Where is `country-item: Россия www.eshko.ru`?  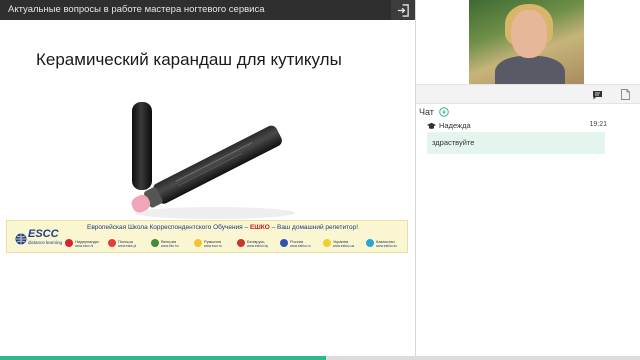
country-item: Россия www.eshko.ru is located at coordinates (299, 243).